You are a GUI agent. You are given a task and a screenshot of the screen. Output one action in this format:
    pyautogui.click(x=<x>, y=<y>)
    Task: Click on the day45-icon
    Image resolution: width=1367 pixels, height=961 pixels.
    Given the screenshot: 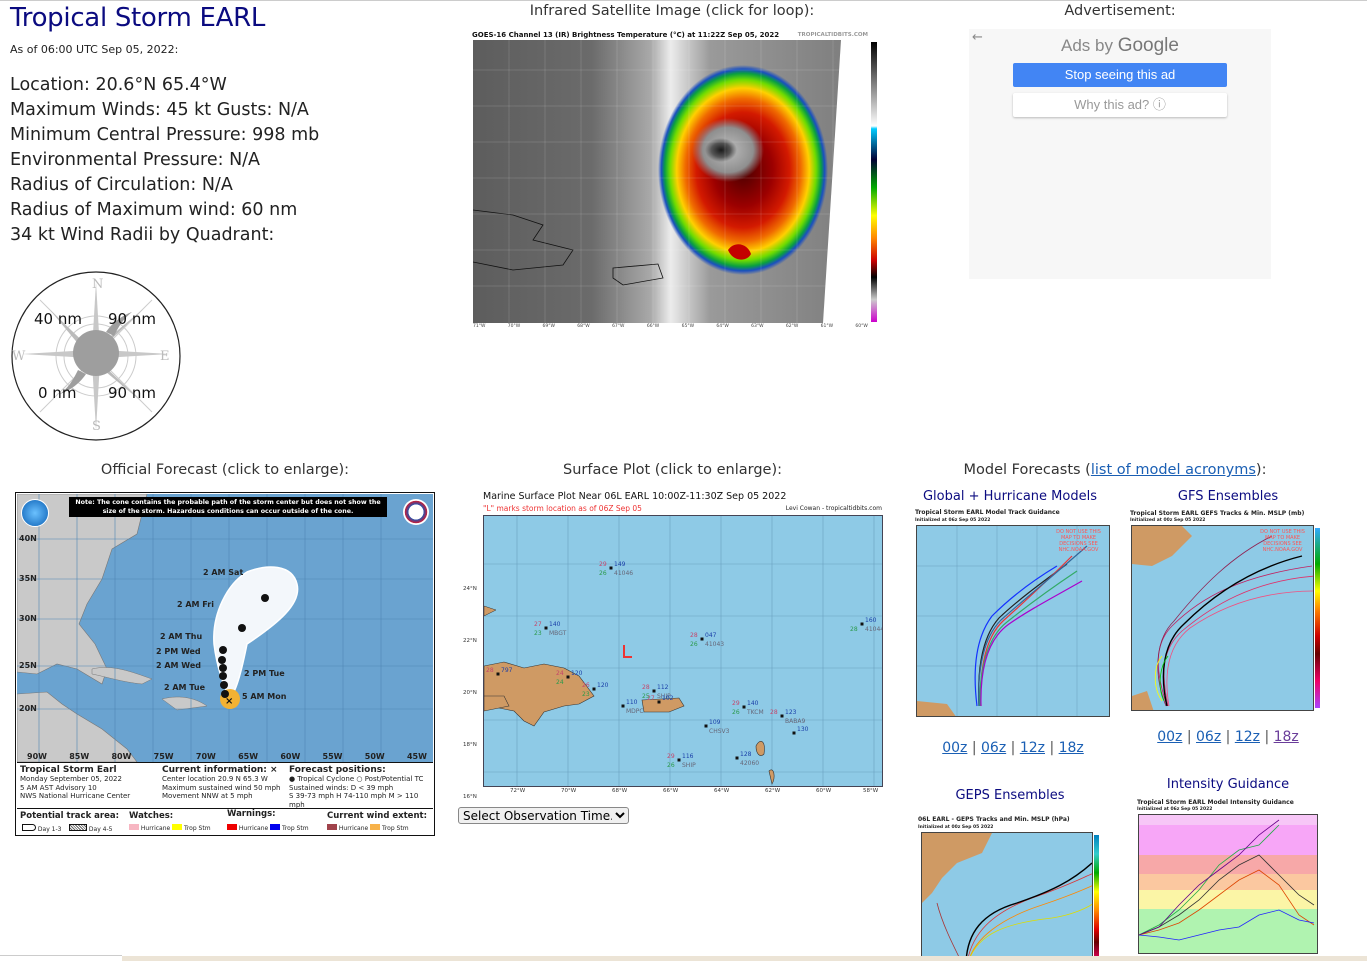 What is the action you would take?
    pyautogui.click(x=78, y=827)
    